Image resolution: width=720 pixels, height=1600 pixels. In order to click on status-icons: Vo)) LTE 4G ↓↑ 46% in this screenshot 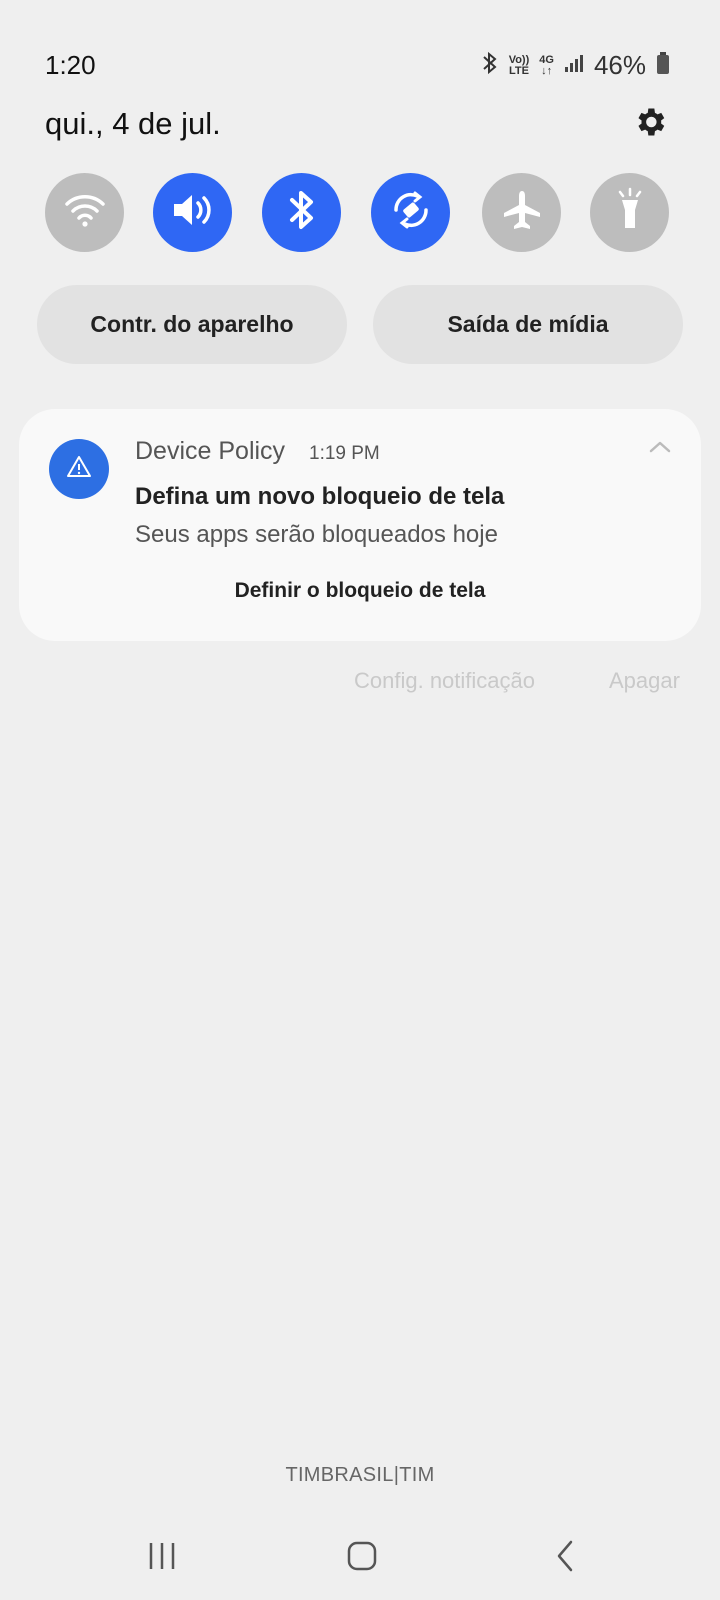, I will do `click(575, 65)`.